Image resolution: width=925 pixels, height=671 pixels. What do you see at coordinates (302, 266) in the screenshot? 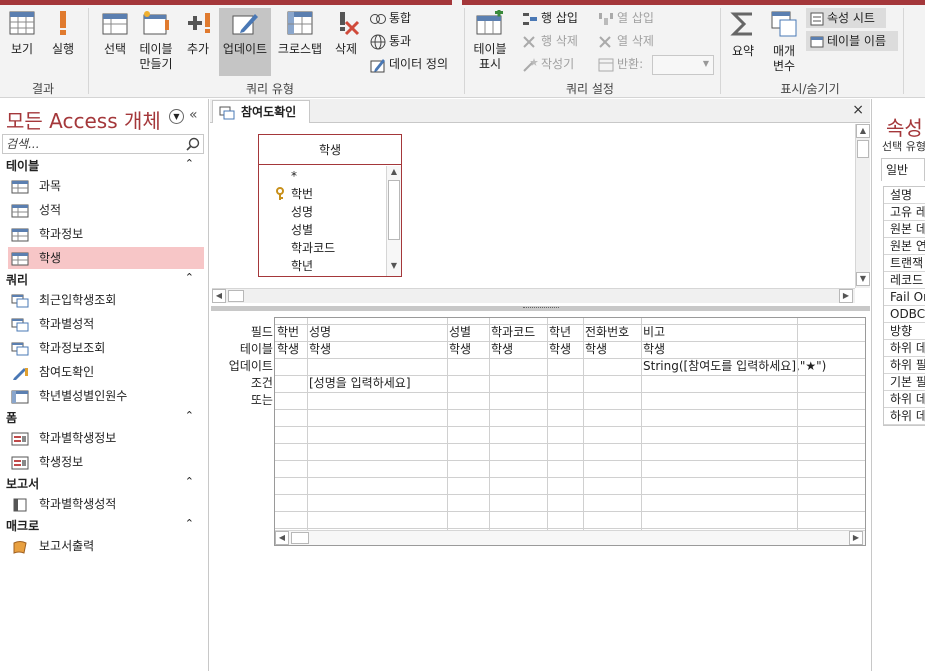
I see `field-item: 학년` at bounding box center [302, 266].